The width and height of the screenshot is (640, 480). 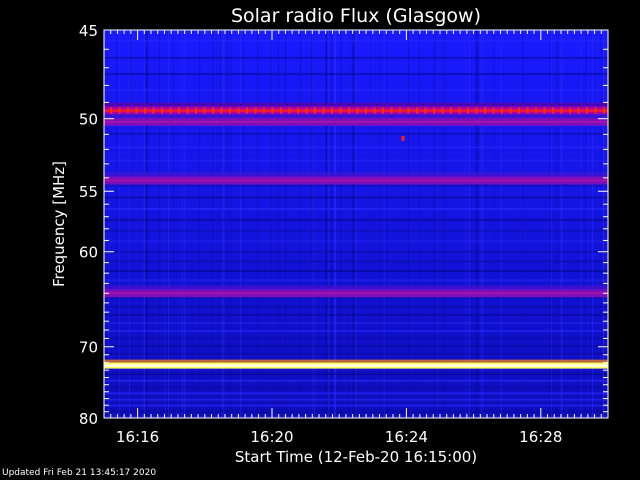 What do you see at coordinates (403, 138) in the screenshot?
I see `burst-blip` at bounding box center [403, 138].